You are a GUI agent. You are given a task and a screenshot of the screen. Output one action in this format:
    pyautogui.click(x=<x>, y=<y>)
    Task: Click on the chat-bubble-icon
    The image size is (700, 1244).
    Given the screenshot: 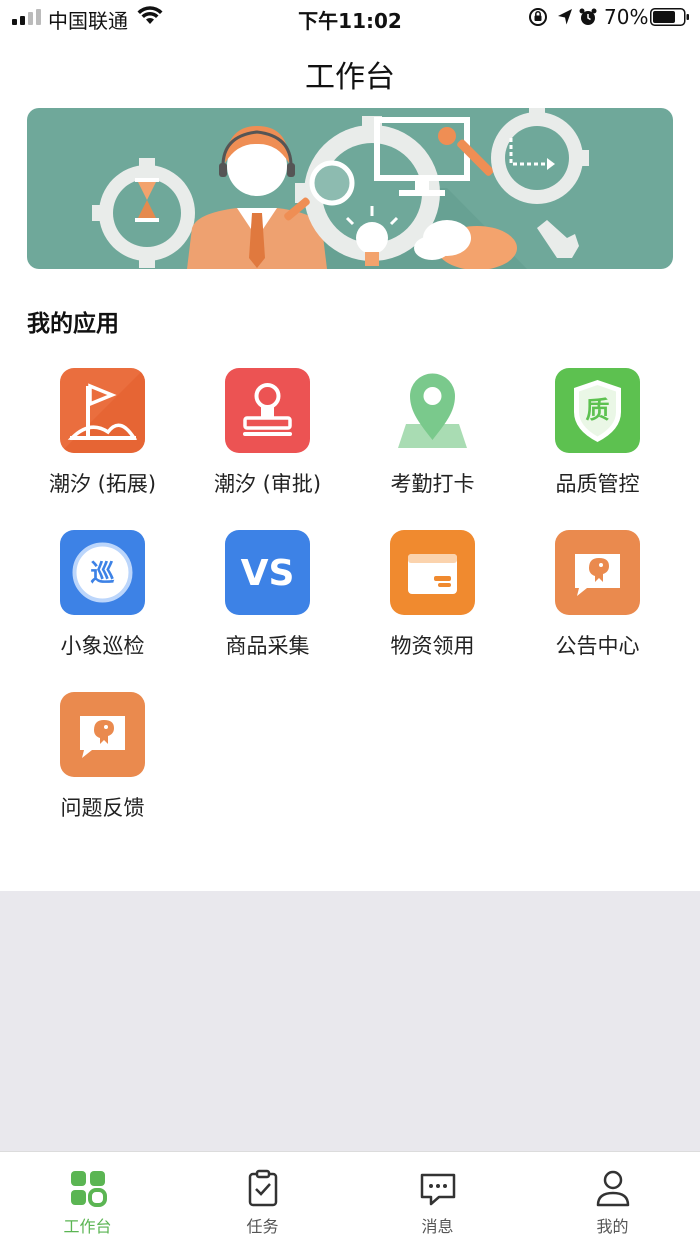 What is the action you would take?
    pyautogui.click(x=438, y=1189)
    